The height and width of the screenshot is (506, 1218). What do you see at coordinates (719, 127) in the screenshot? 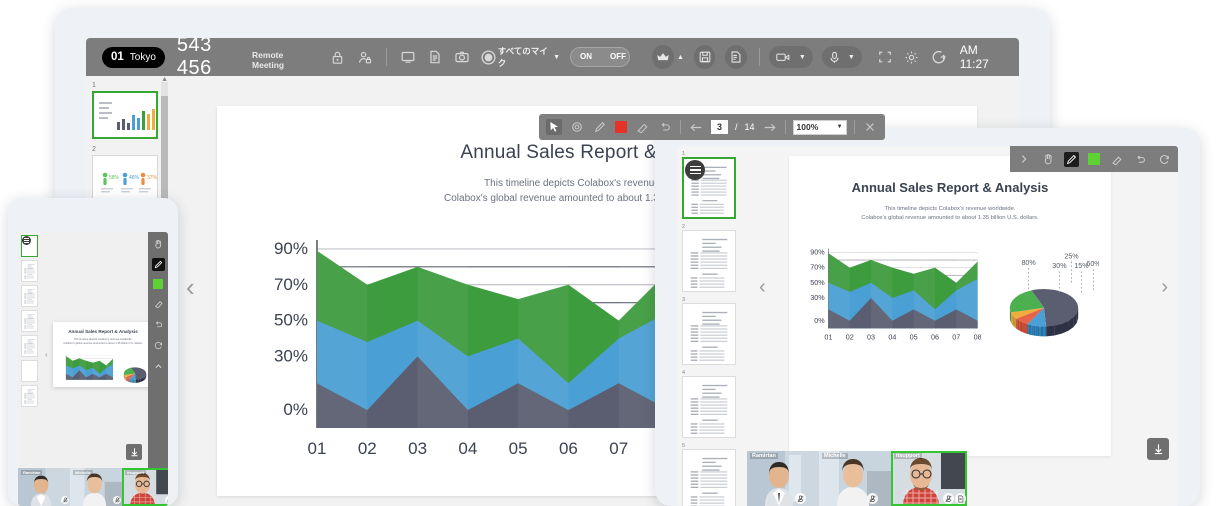
I see `page-number-input: 3` at bounding box center [719, 127].